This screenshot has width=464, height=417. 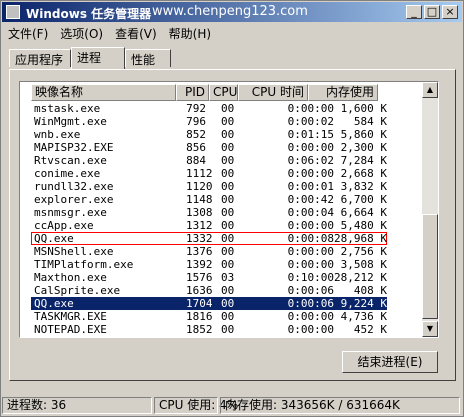 What do you see at coordinates (209, 121) in the screenshot?
I see `table-row: WinMgmt.exe 796 00 0:00:02 584 K` at bounding box center [209, 121].